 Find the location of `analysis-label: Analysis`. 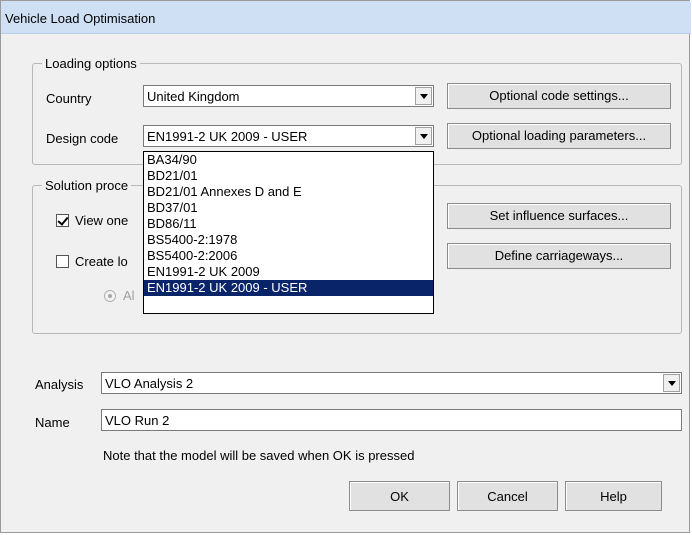

analysis-label: Analysis is located at coordinates (59, 384).